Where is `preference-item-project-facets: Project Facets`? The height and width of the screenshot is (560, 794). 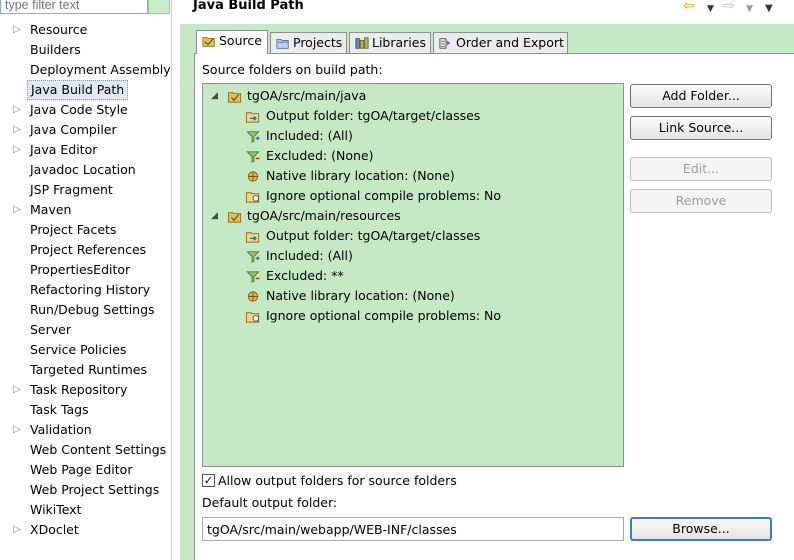 preference-item-project-facets: Project Facets is located at coordinates (85, 230).